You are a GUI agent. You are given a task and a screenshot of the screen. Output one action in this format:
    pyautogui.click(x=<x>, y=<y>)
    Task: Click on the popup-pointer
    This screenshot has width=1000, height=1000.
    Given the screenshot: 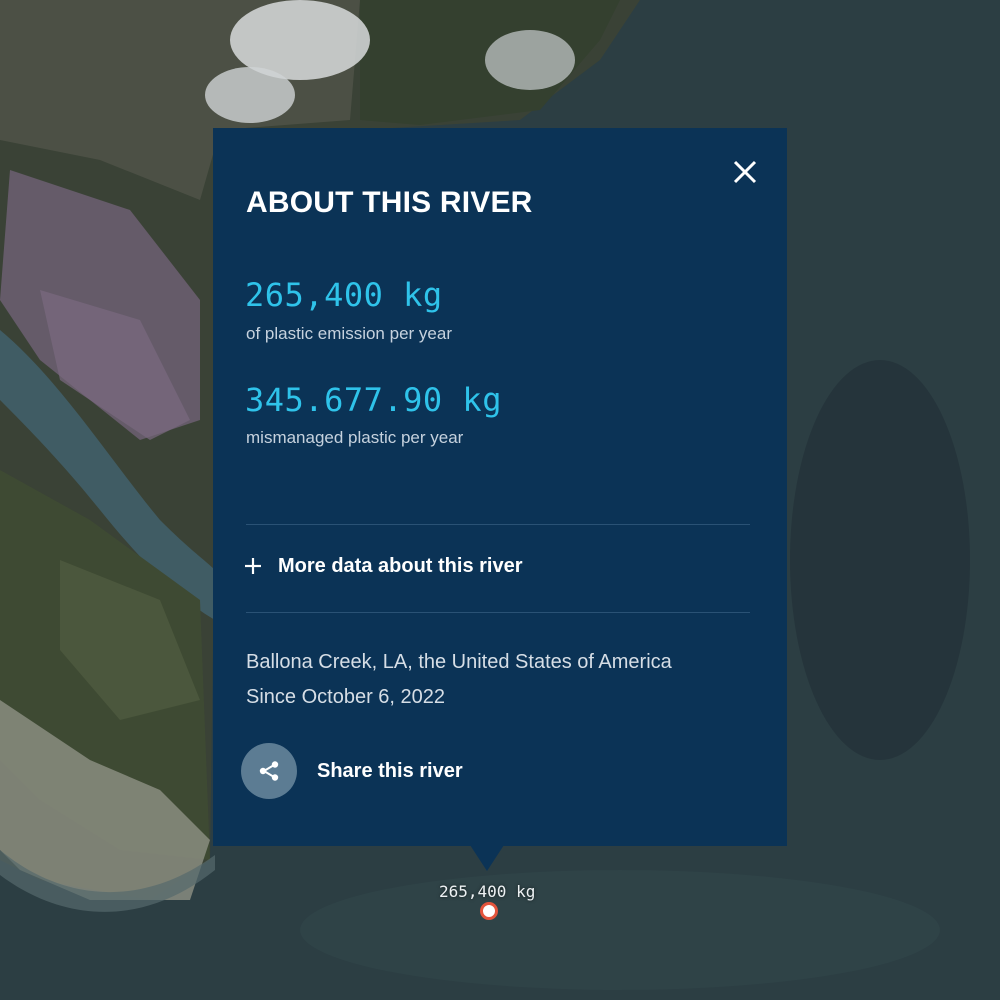 What is the action you would take?
    pyautogui.click(x=487, y=858)
    